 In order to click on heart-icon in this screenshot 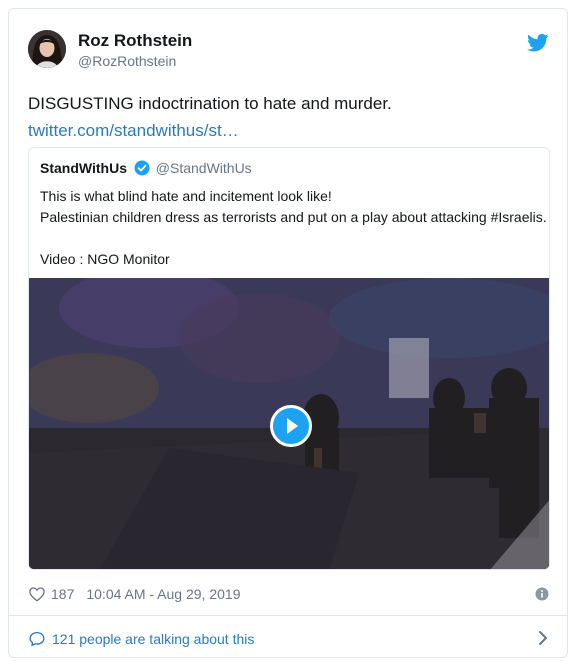, I will do `click(37, 594)`.